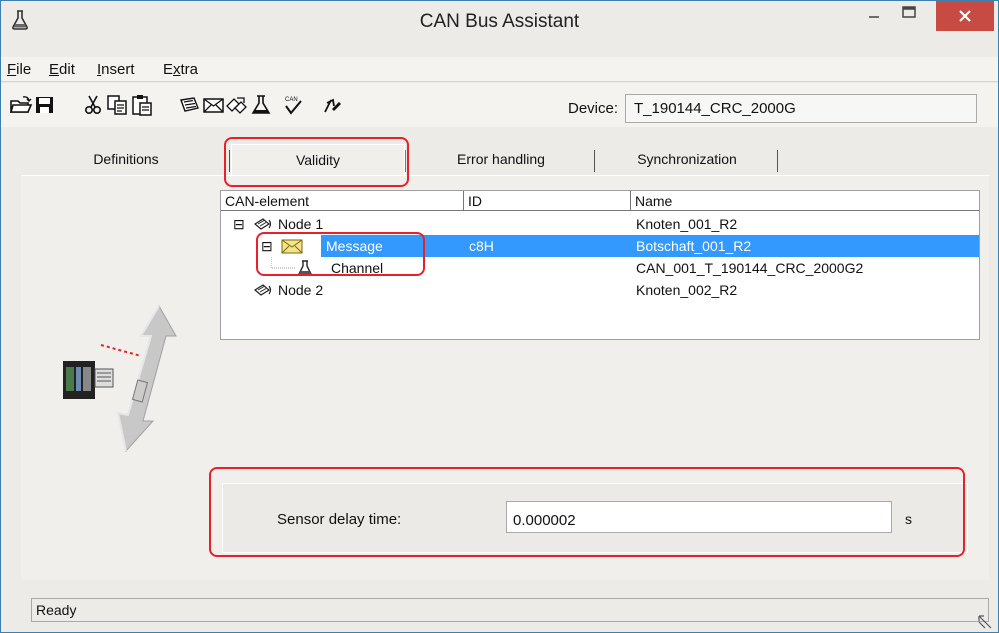  What do you see at coordinates (62, 69) in the screenshot?
I see `menu-edit: Edit` at bounding box center [62, 69].